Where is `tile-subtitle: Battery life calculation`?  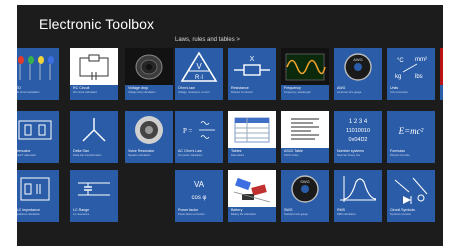
tile-subtitle: Battery life calculation is located at coordinates (244, 214).